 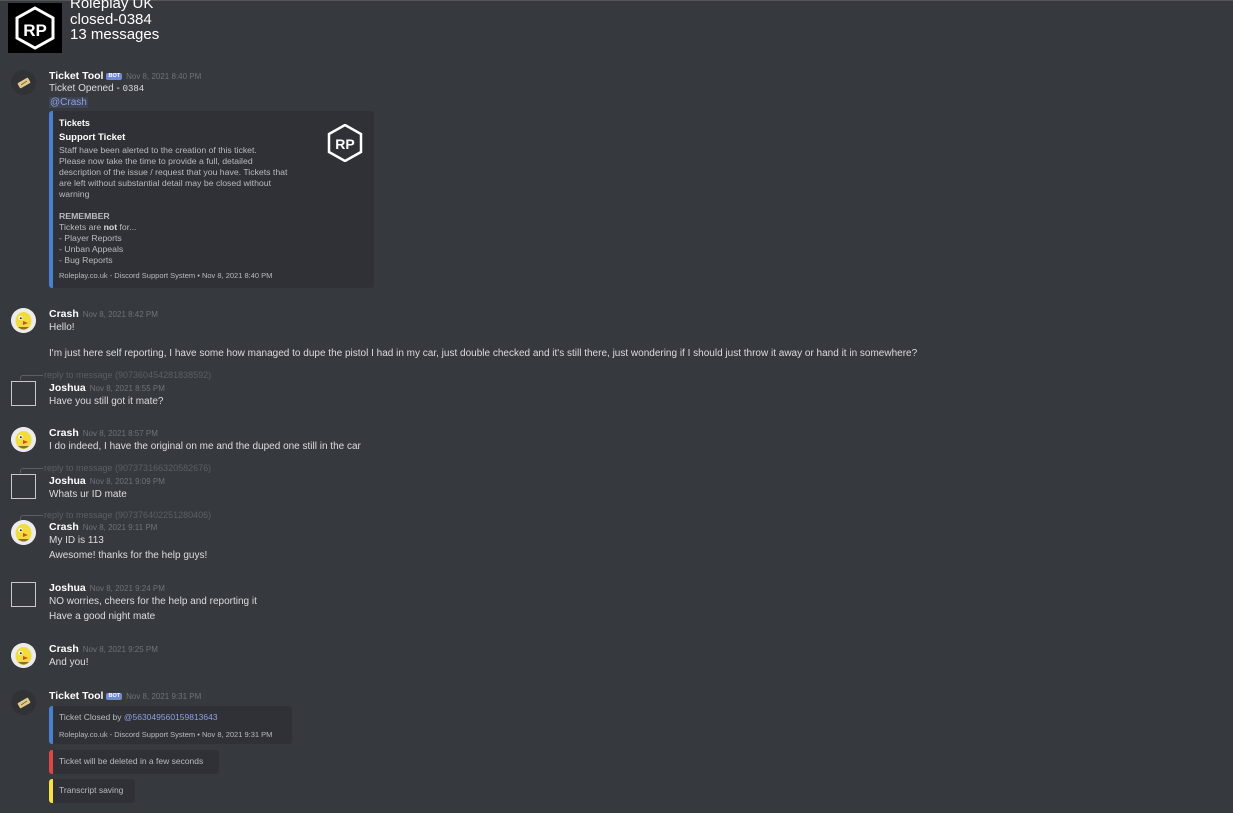 What do you see at coordinates (69, 662) in the screenshot?
I see `message-text: And you!` at bounding box center [69, 662].